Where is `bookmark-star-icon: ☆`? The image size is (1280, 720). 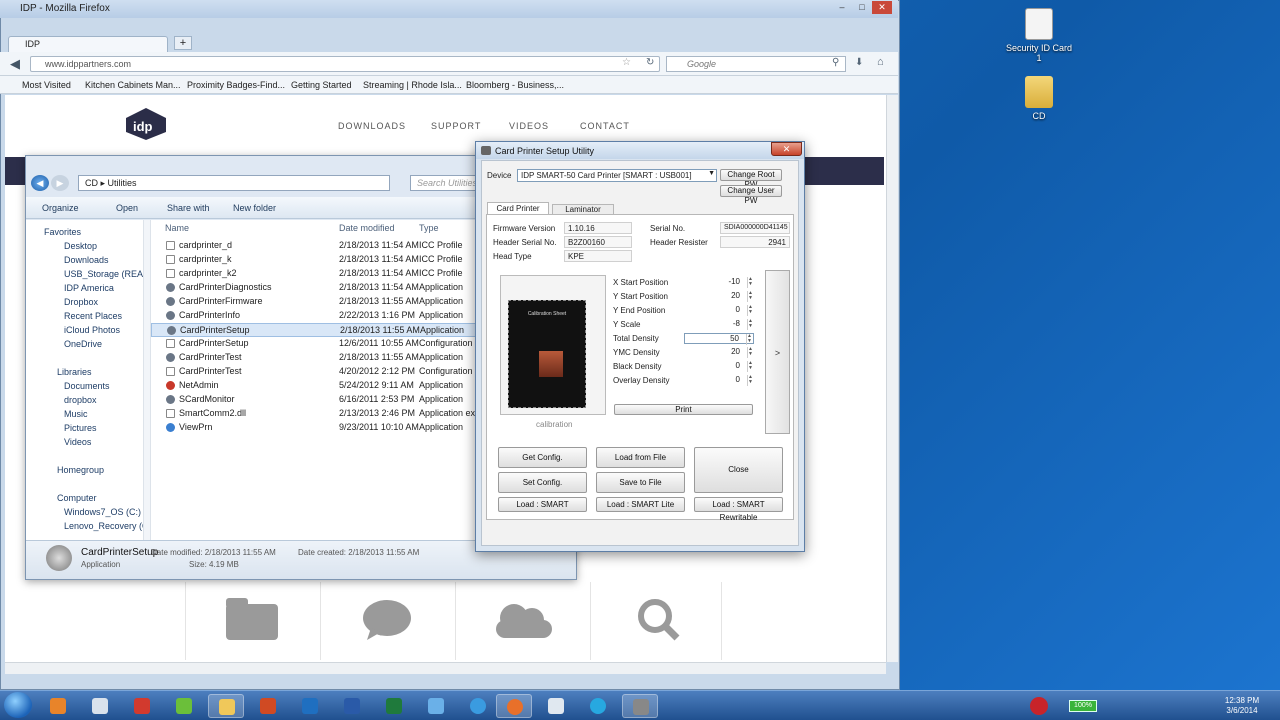 bookmark-star-icon: ☆ is located at coordinates (626, 62).